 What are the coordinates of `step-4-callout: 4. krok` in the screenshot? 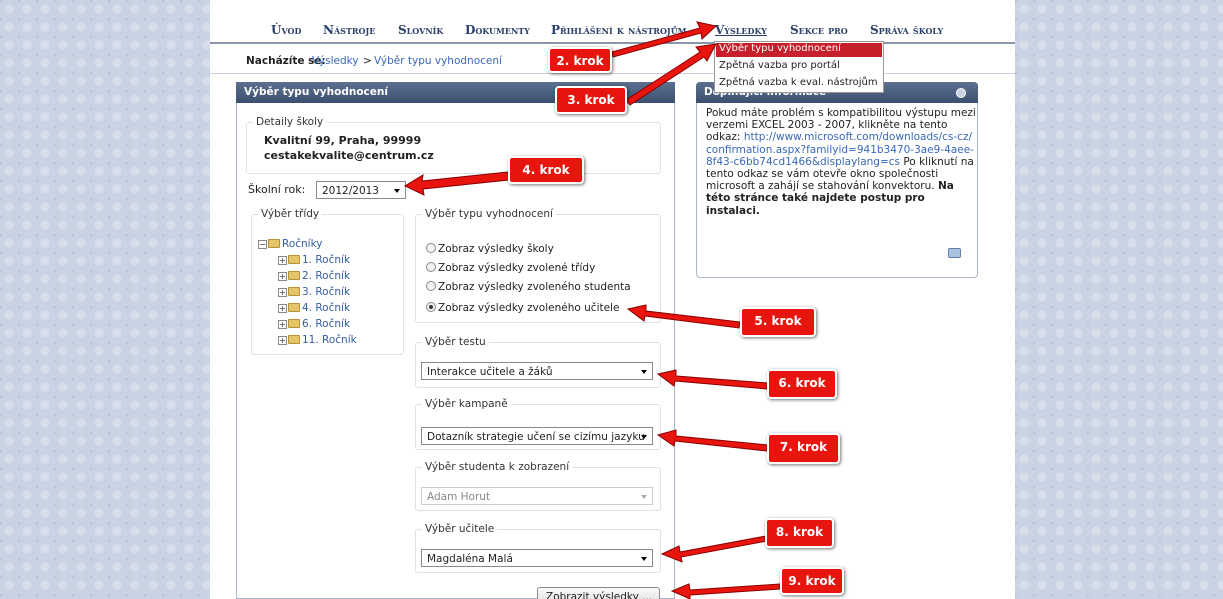 It's located at (546, 170).